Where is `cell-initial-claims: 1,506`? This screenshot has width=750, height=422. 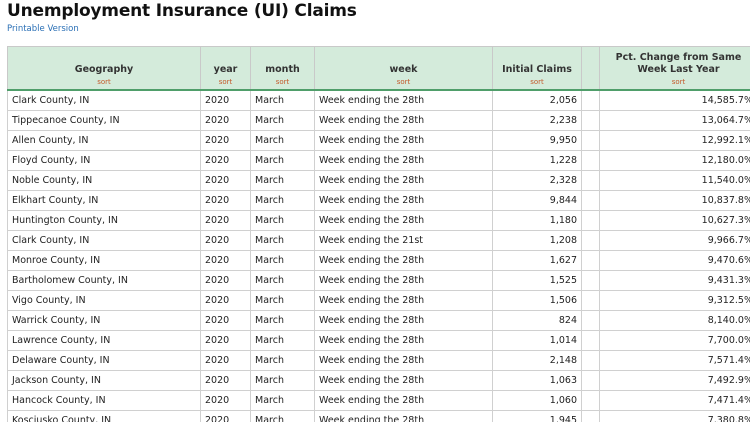 cell-initial-claims: 1,506 is located at coordinates (537, 300).